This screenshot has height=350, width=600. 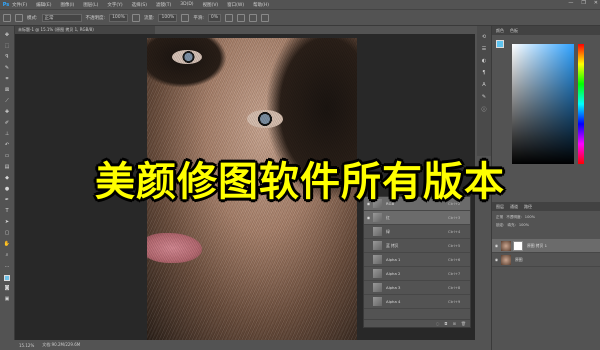 What do you see at coordinates (7, 299) in the screenshot?
I see `screen-mode-icon: ▣` at bounding box center [7, 299].